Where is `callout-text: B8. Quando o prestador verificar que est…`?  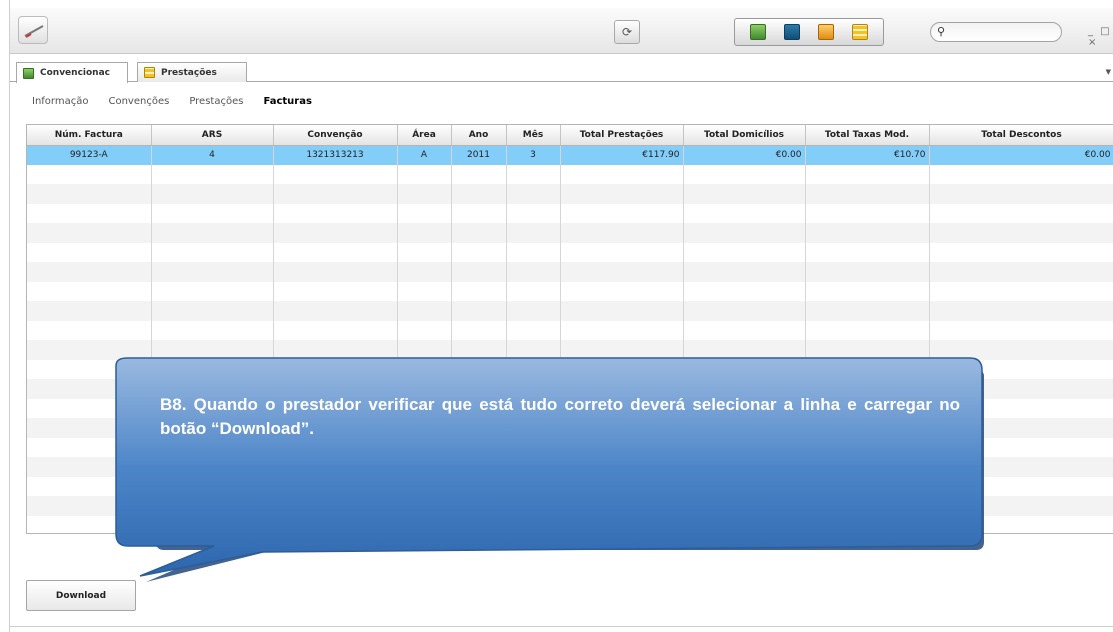
callout-text: B8. Quando o prestador verificar que est… is located at coordinates (560, 416).